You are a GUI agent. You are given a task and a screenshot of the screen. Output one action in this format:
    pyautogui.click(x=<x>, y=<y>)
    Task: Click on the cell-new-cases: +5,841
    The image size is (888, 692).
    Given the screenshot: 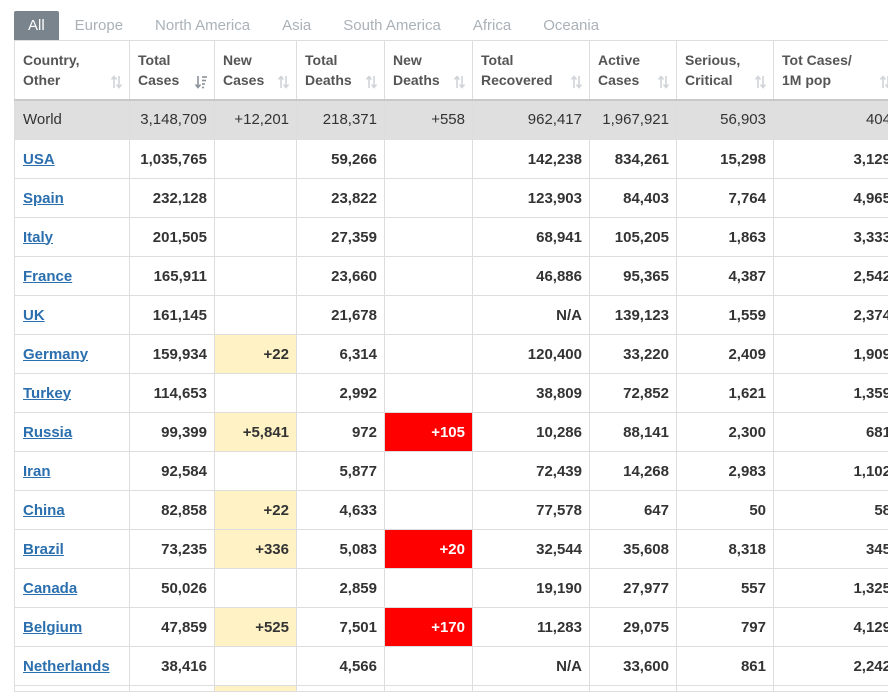 What is the action you would take?
    pyautogui.click(x=256, y=432)
    